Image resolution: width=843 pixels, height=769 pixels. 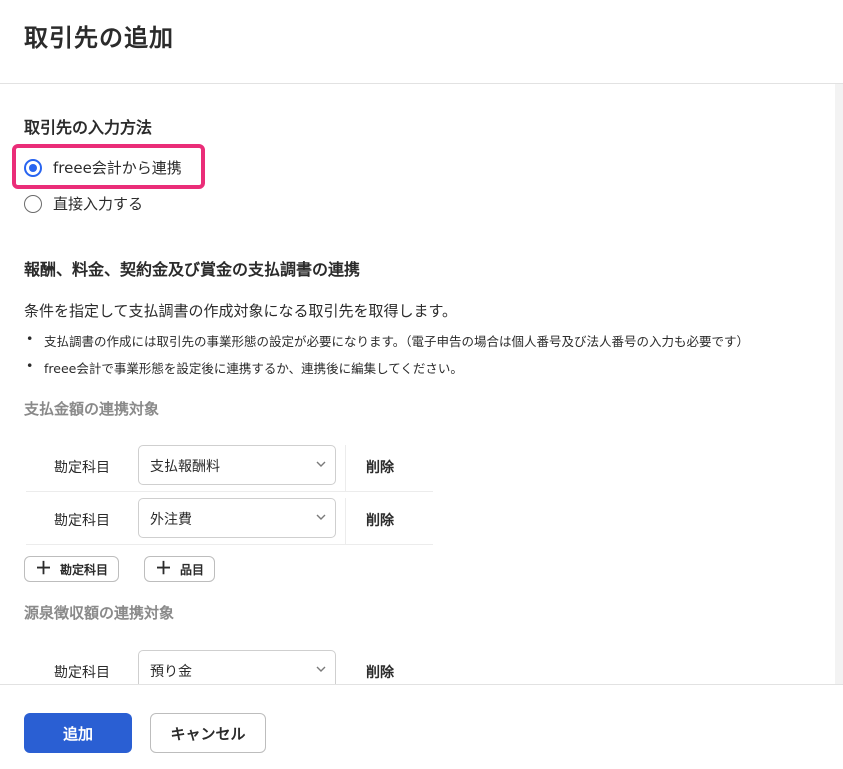 I want to click on integration-title: 報酬、料金、契約金及び賞金の支払調書の連携, so click(x=192, y=269).